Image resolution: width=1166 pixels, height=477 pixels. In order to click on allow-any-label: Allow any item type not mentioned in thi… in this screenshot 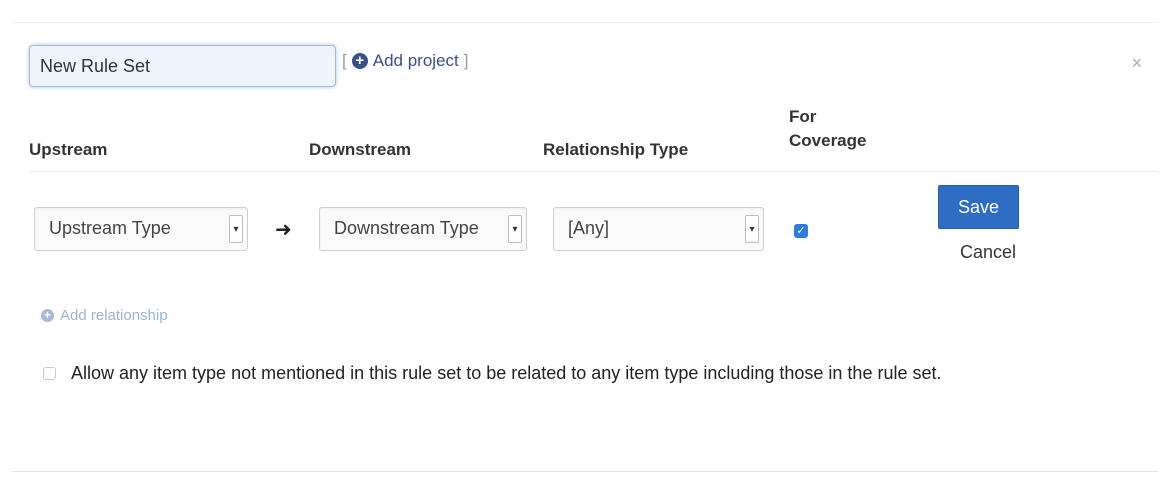, I will do `click(506, 373)`.